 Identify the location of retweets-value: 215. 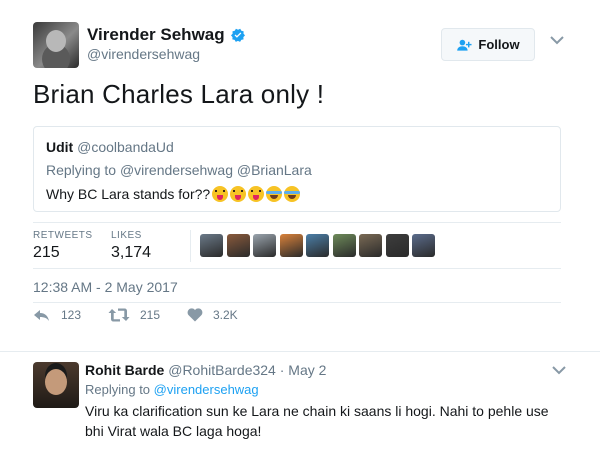
(46, 252).